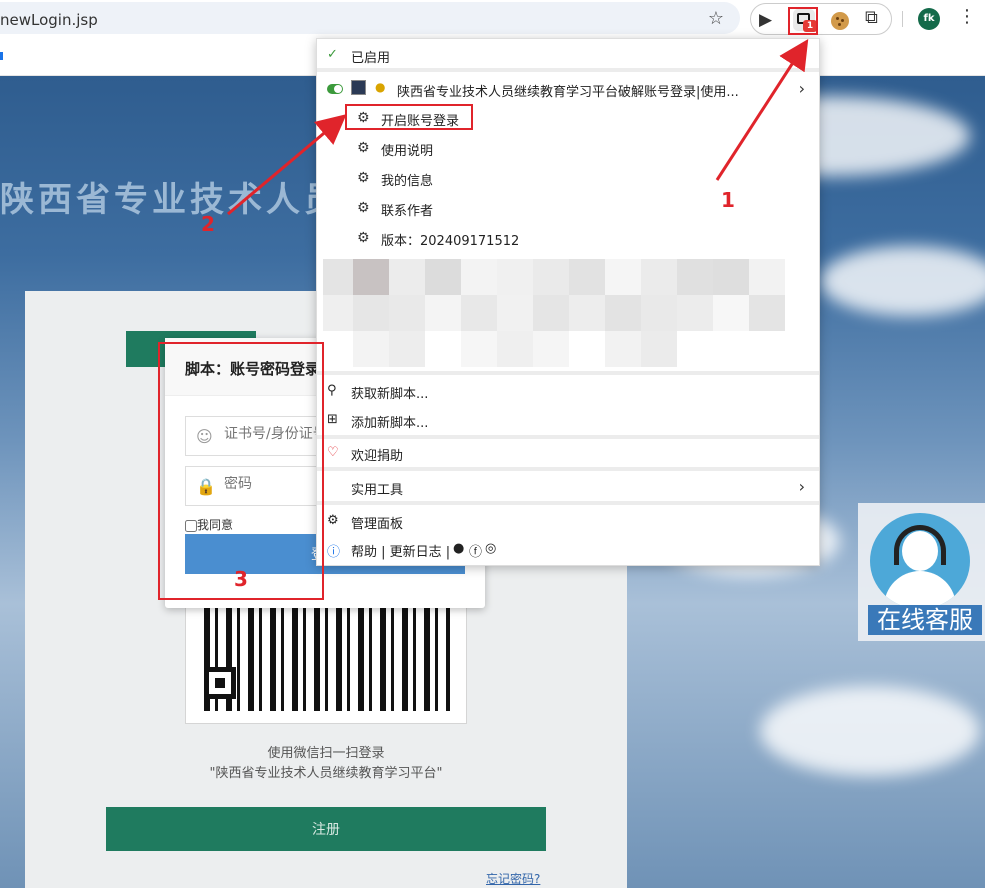 Image resolution: width=985 pixels, height=888 pixels. What do you see at coordinates (208, 224) in the screenshot?
I see `annotation-number-2: 2` at bounding box center [208, 224].